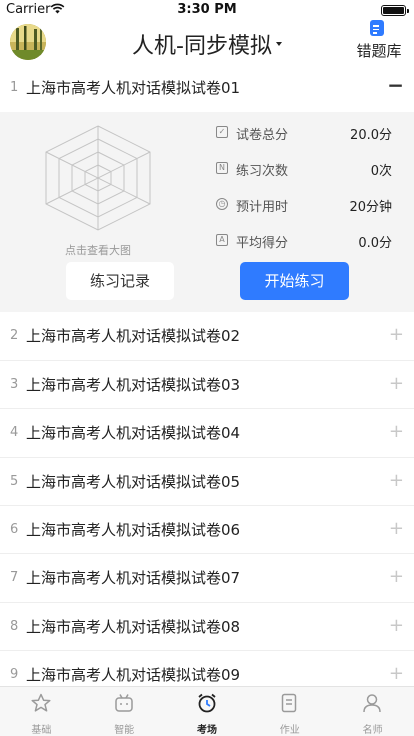 Image resolution: width=414 pixels, height=736 pixels. I want to click on paper-title: 上海市高考人机对话模拟试卷02, so click(133, 336).